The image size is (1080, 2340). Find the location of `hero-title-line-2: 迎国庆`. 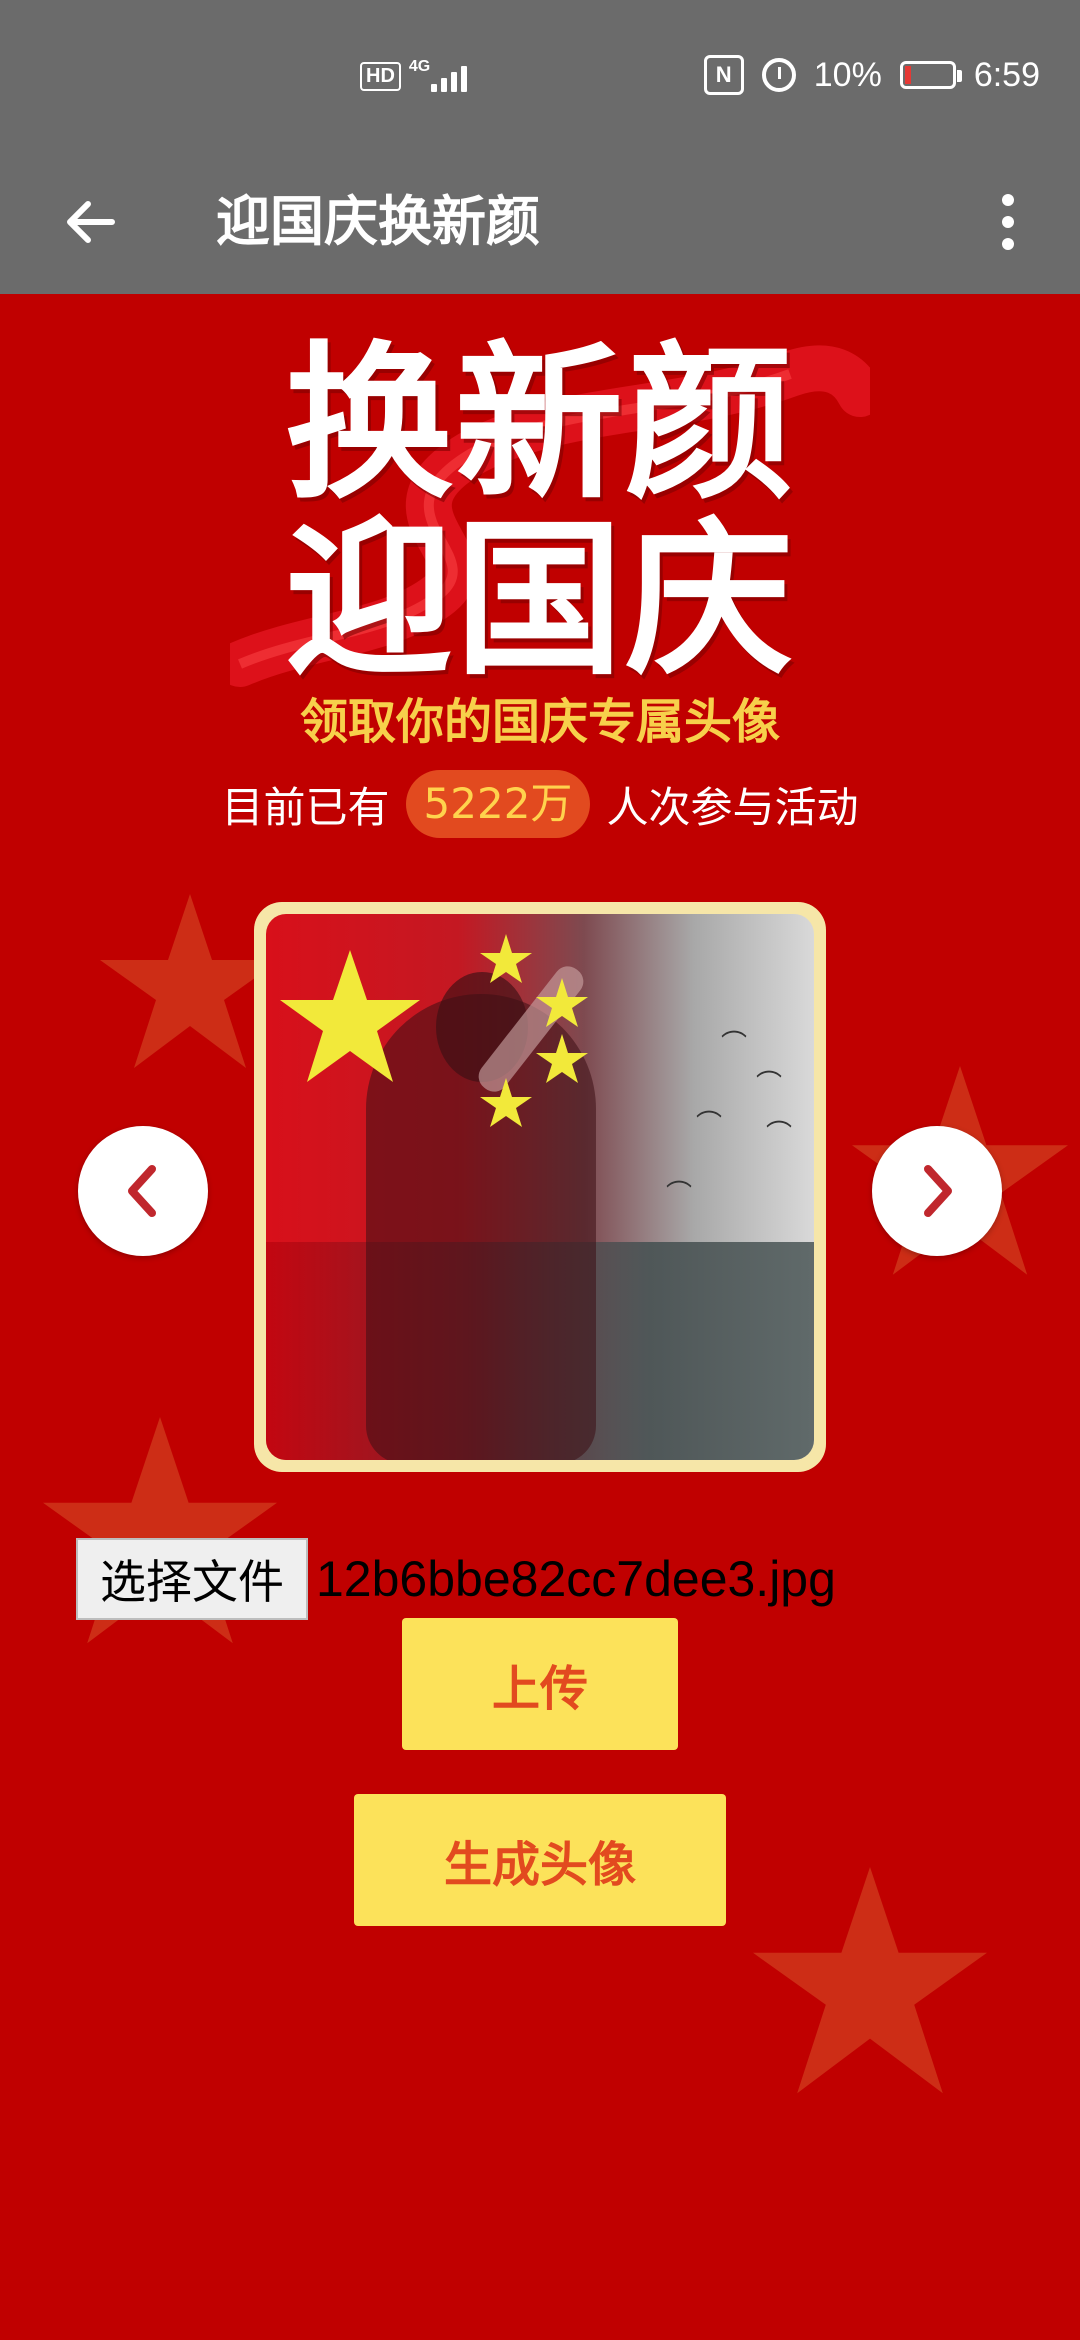

hero-title-line-2: 迎国庆 is located at coordinates (540, 599).